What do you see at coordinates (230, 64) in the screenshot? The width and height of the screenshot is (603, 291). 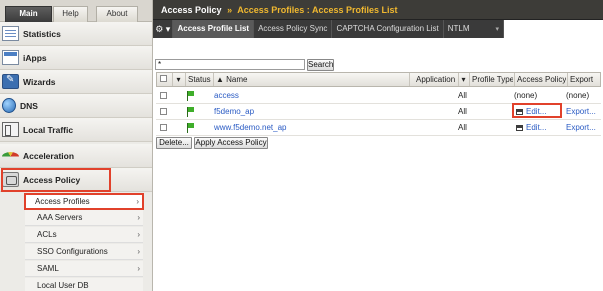 I see `search-input` at bounding box center [230, 64].